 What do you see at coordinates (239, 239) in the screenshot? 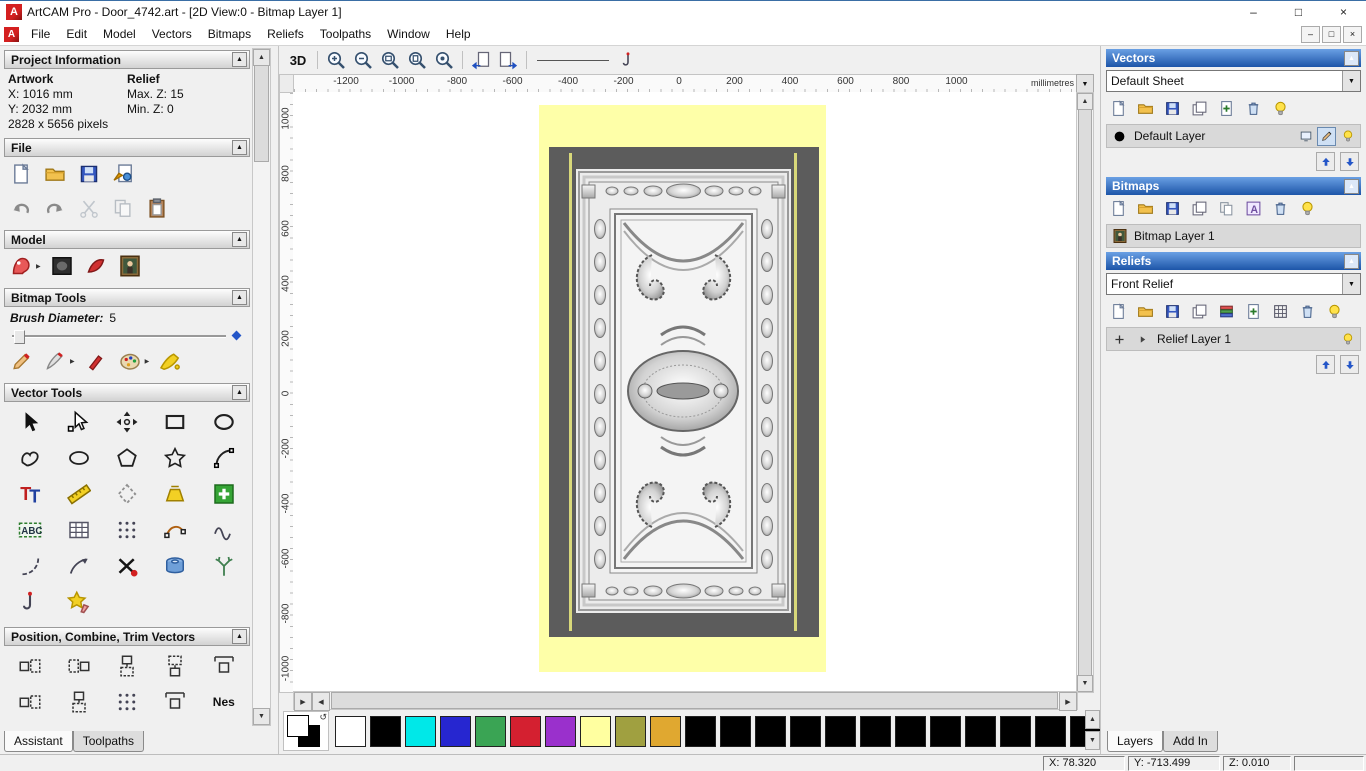
I see `collapse-model-button: ▲` at bounding box center [239, 239].